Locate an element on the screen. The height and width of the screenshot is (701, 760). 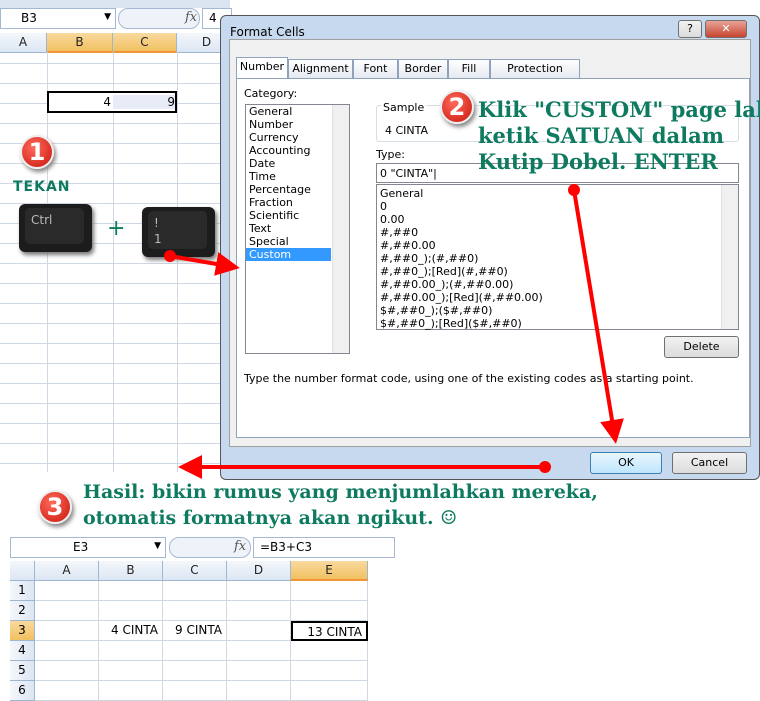
cell-d1 is located at coordinates (259, 591).